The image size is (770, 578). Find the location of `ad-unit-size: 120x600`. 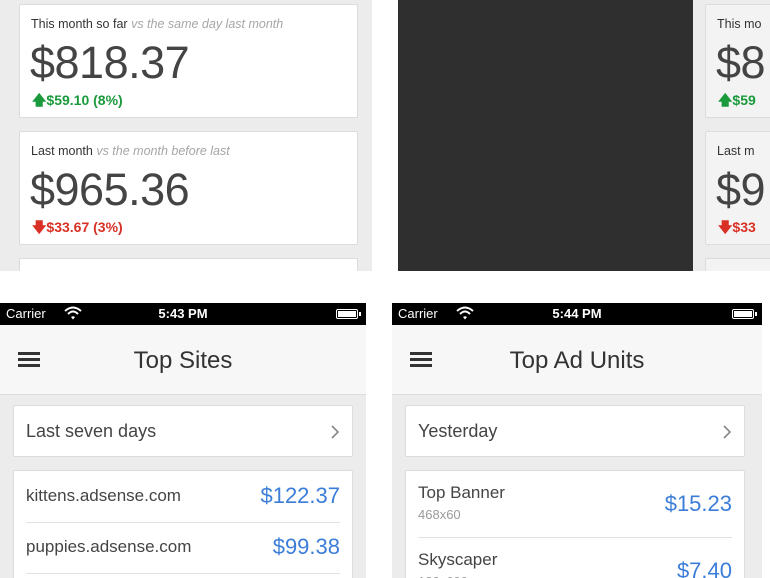

ad-unit-size: 120x600 is located at coordinates (443, 576).